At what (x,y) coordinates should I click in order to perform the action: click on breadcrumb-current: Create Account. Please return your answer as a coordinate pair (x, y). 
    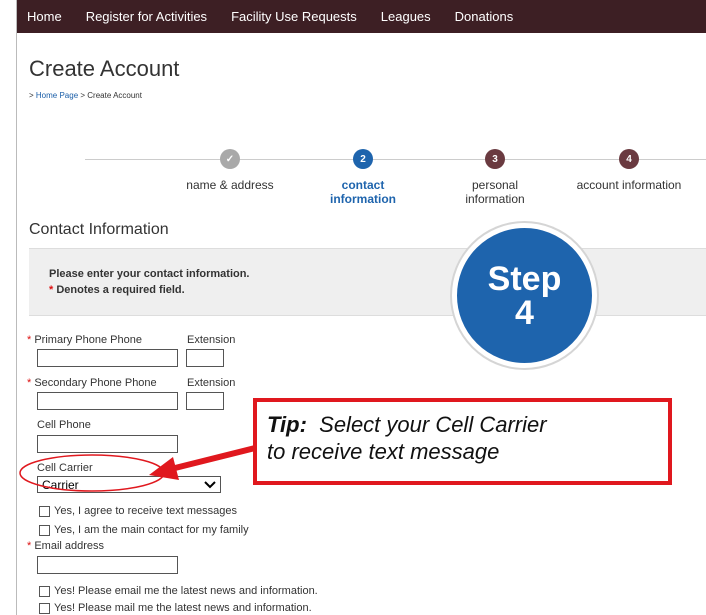
    Looking at the image, I should click on (114, 95).